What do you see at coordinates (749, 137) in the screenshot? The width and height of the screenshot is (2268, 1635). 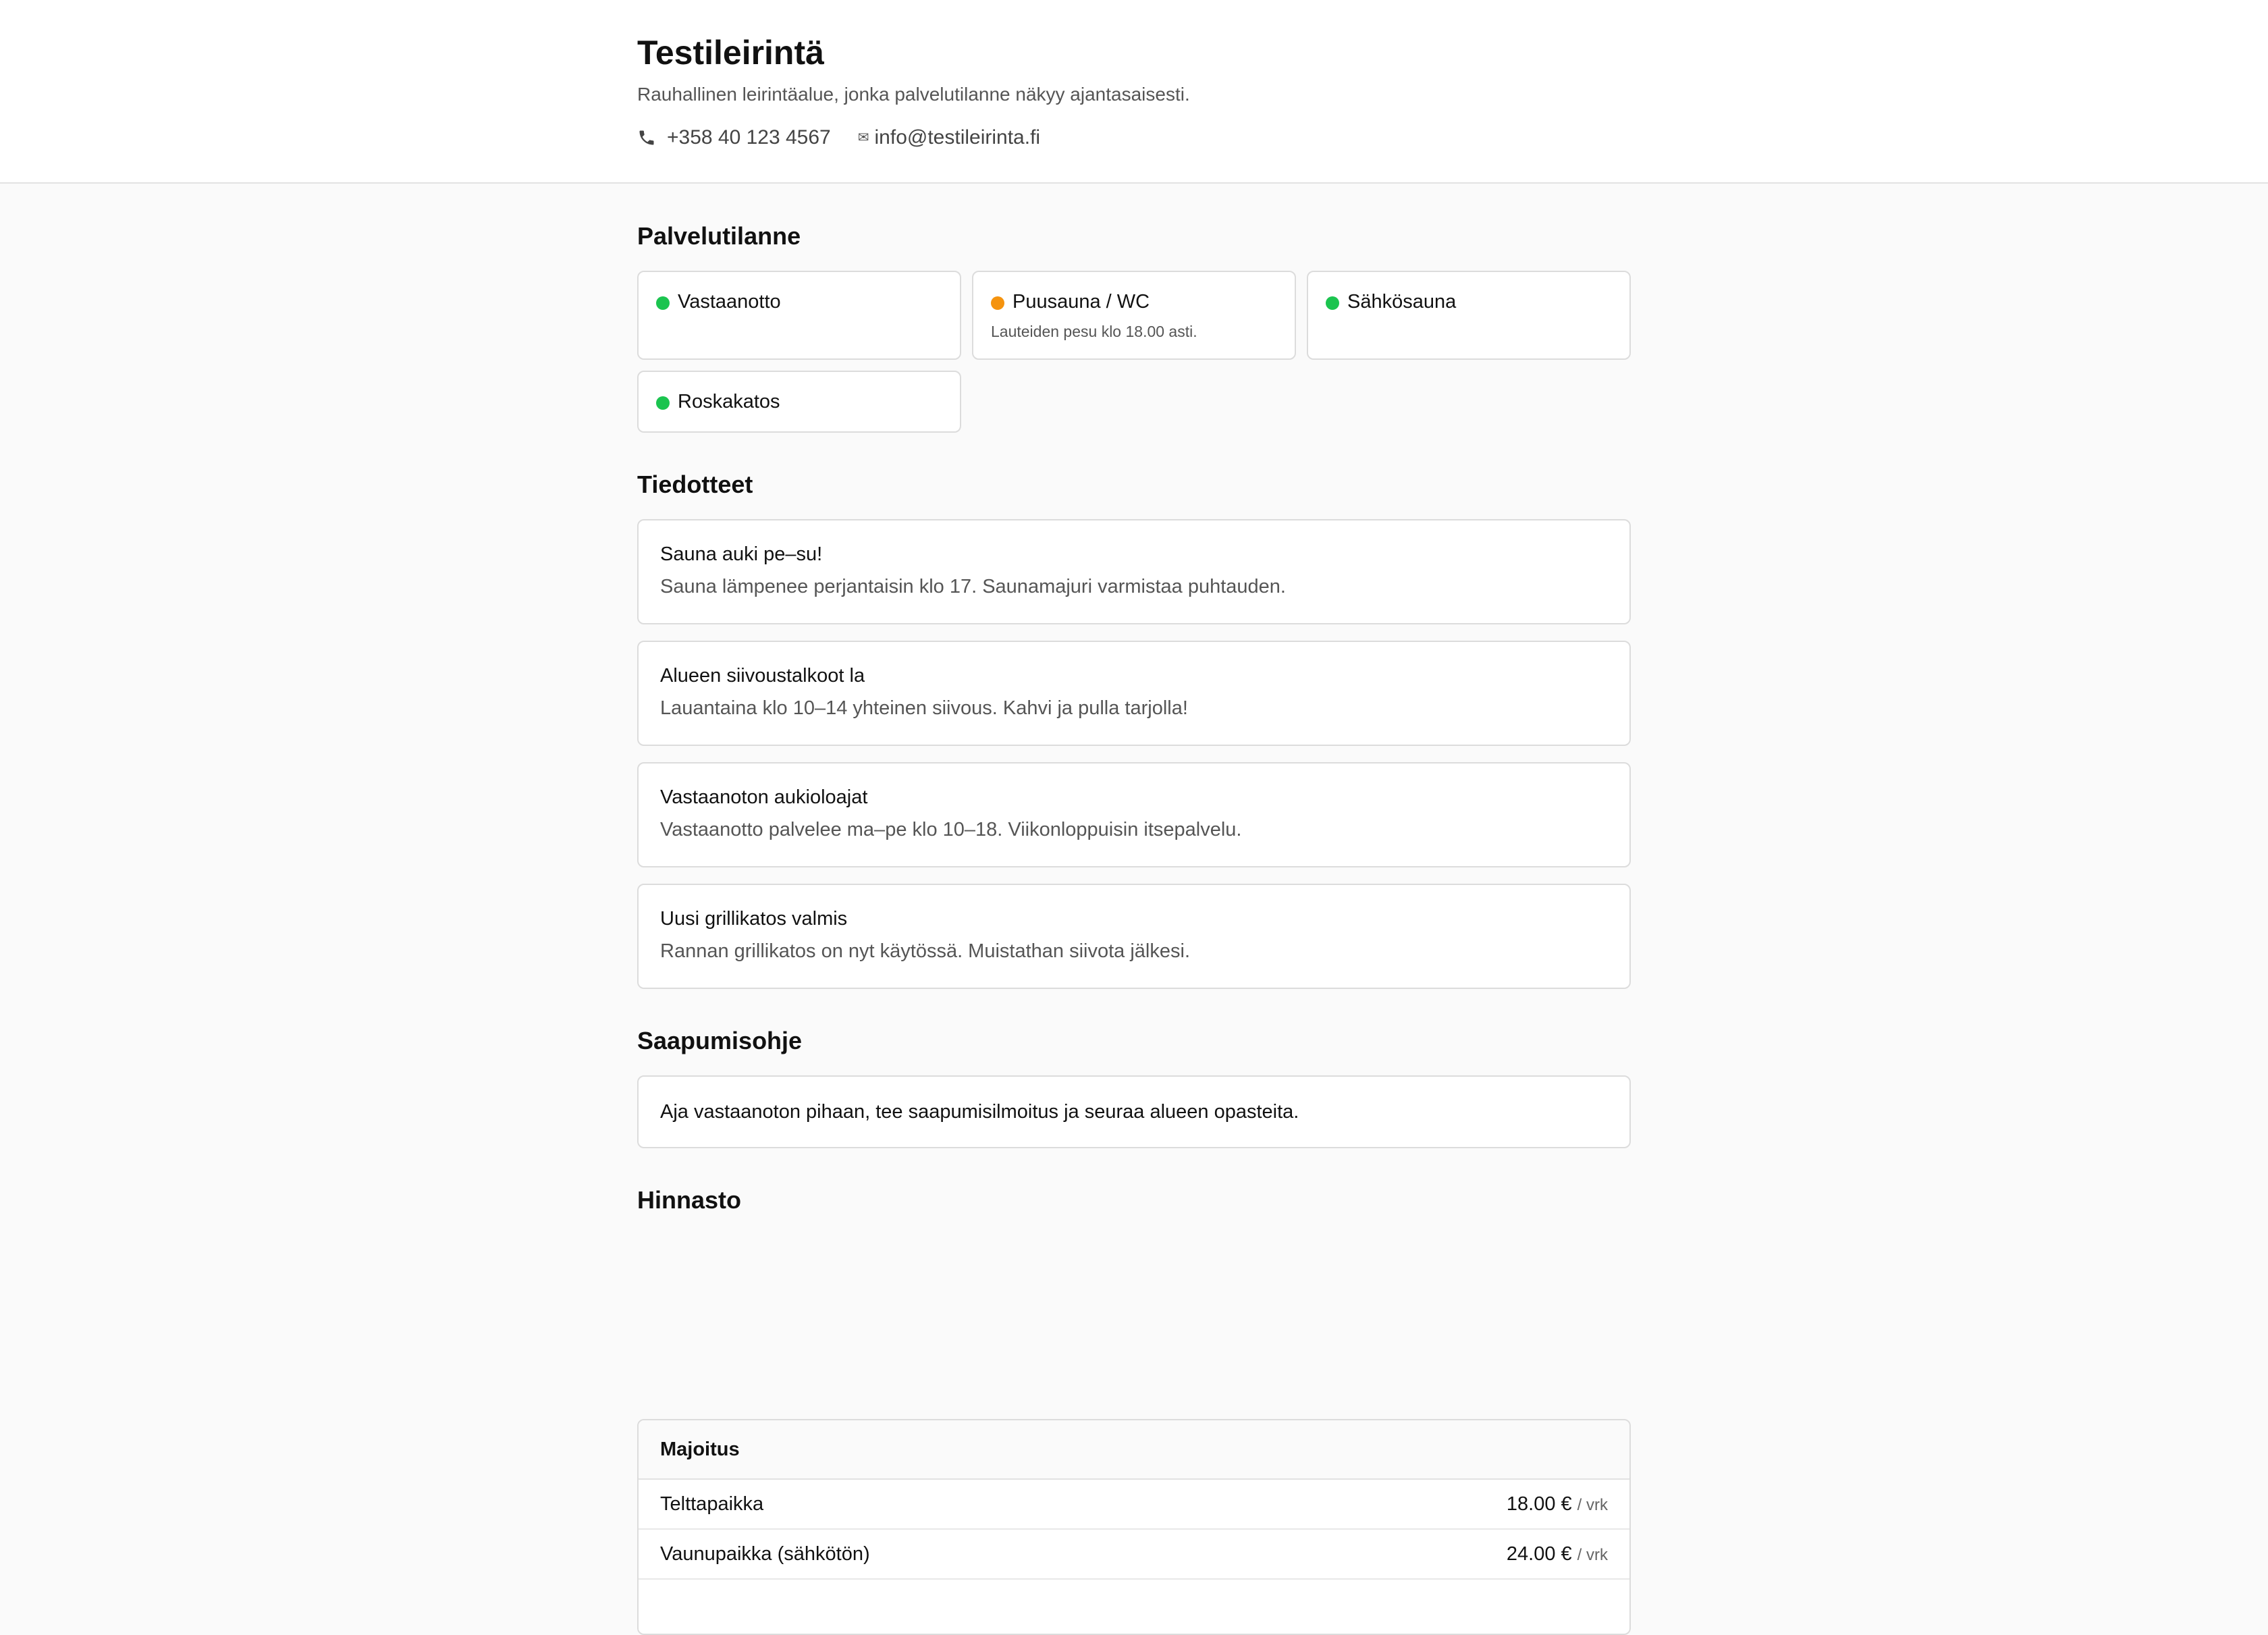 I see `phone-number: +358 40 123 4567` at bounding box center [749, 137].